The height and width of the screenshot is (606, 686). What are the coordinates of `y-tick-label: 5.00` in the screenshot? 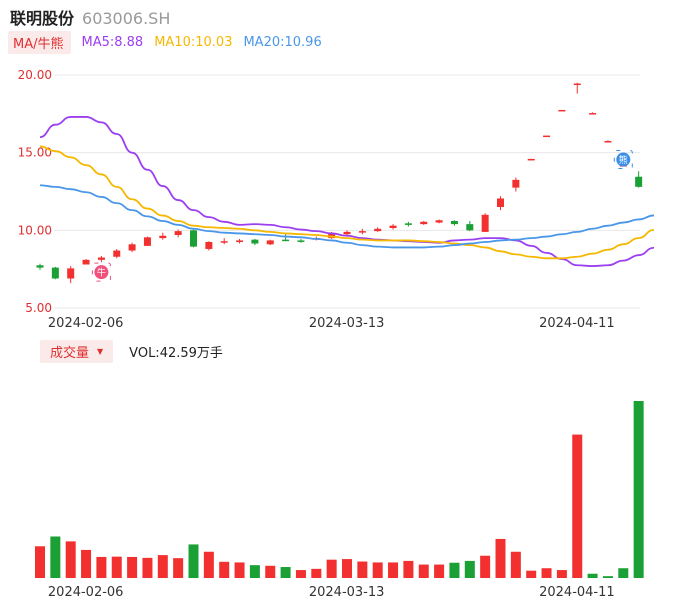 It's located at (38, 308).